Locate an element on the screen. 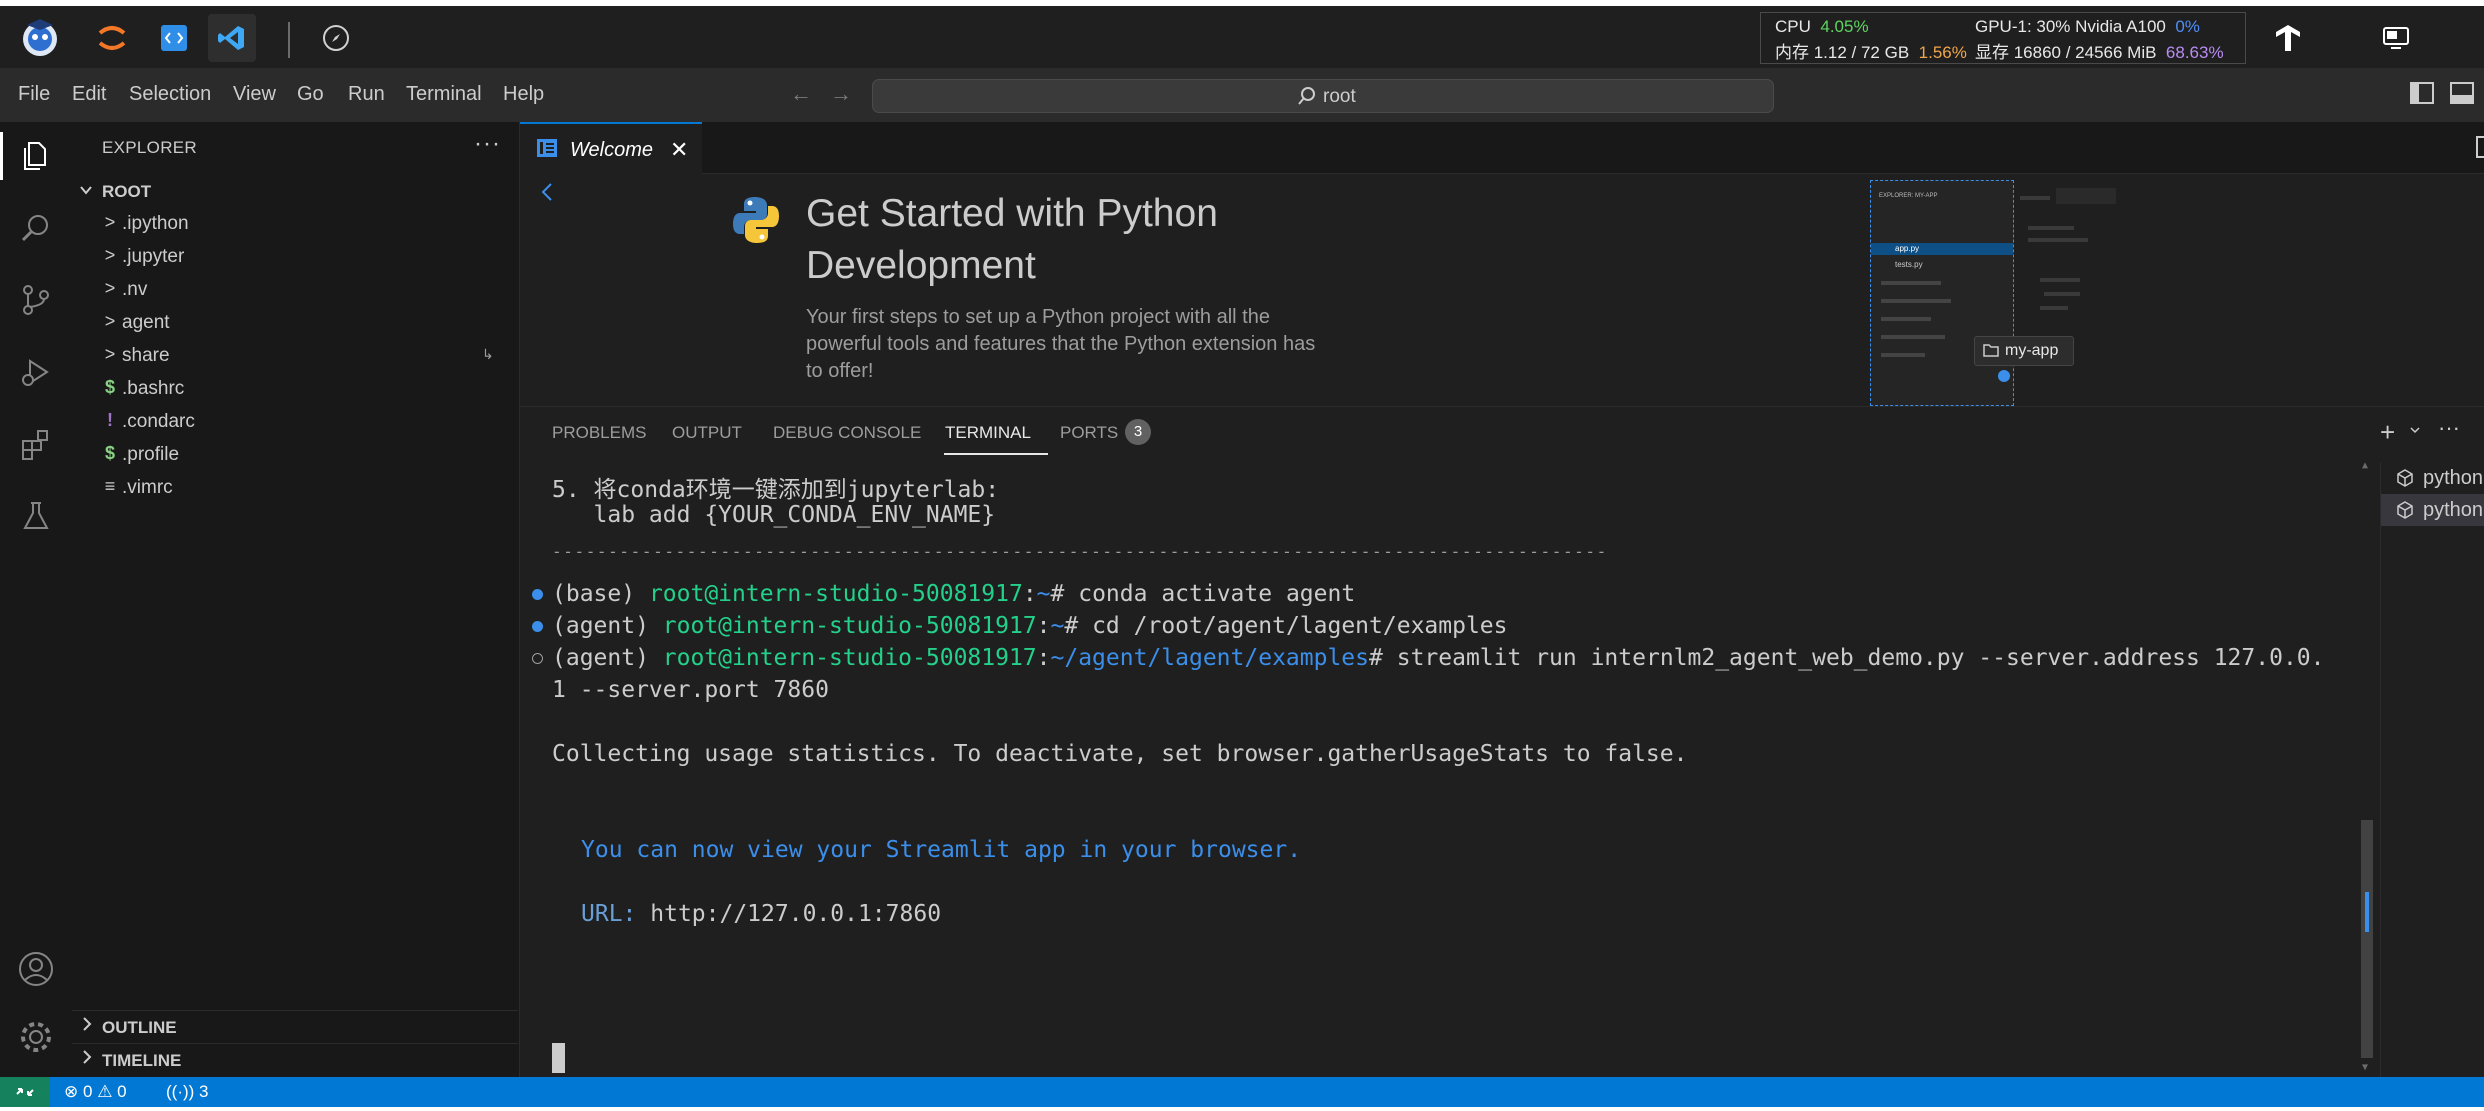 This screenshot has height=1111, width=2484. menu-terminal: Terminal is located at coordinates (444, 94).